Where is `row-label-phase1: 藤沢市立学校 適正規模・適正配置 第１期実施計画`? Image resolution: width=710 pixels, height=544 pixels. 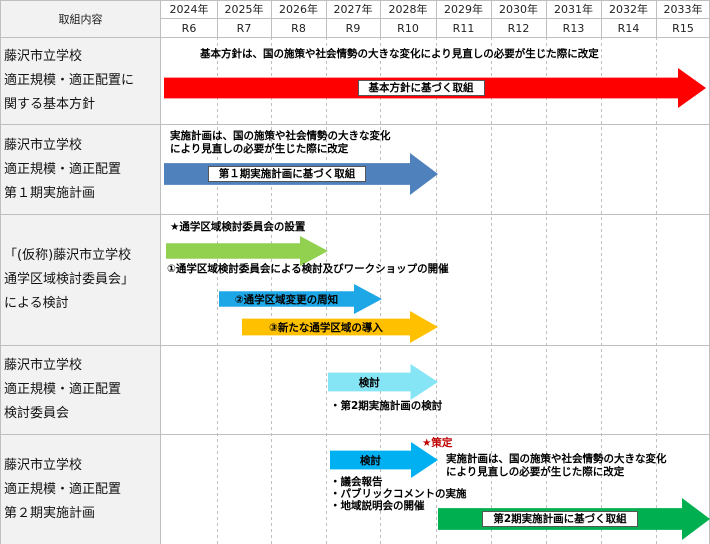
row-label-phase1: 藤沢市立学校 適正規模・適正配置 第１期実施計画 is located at coordinates (80, 169).